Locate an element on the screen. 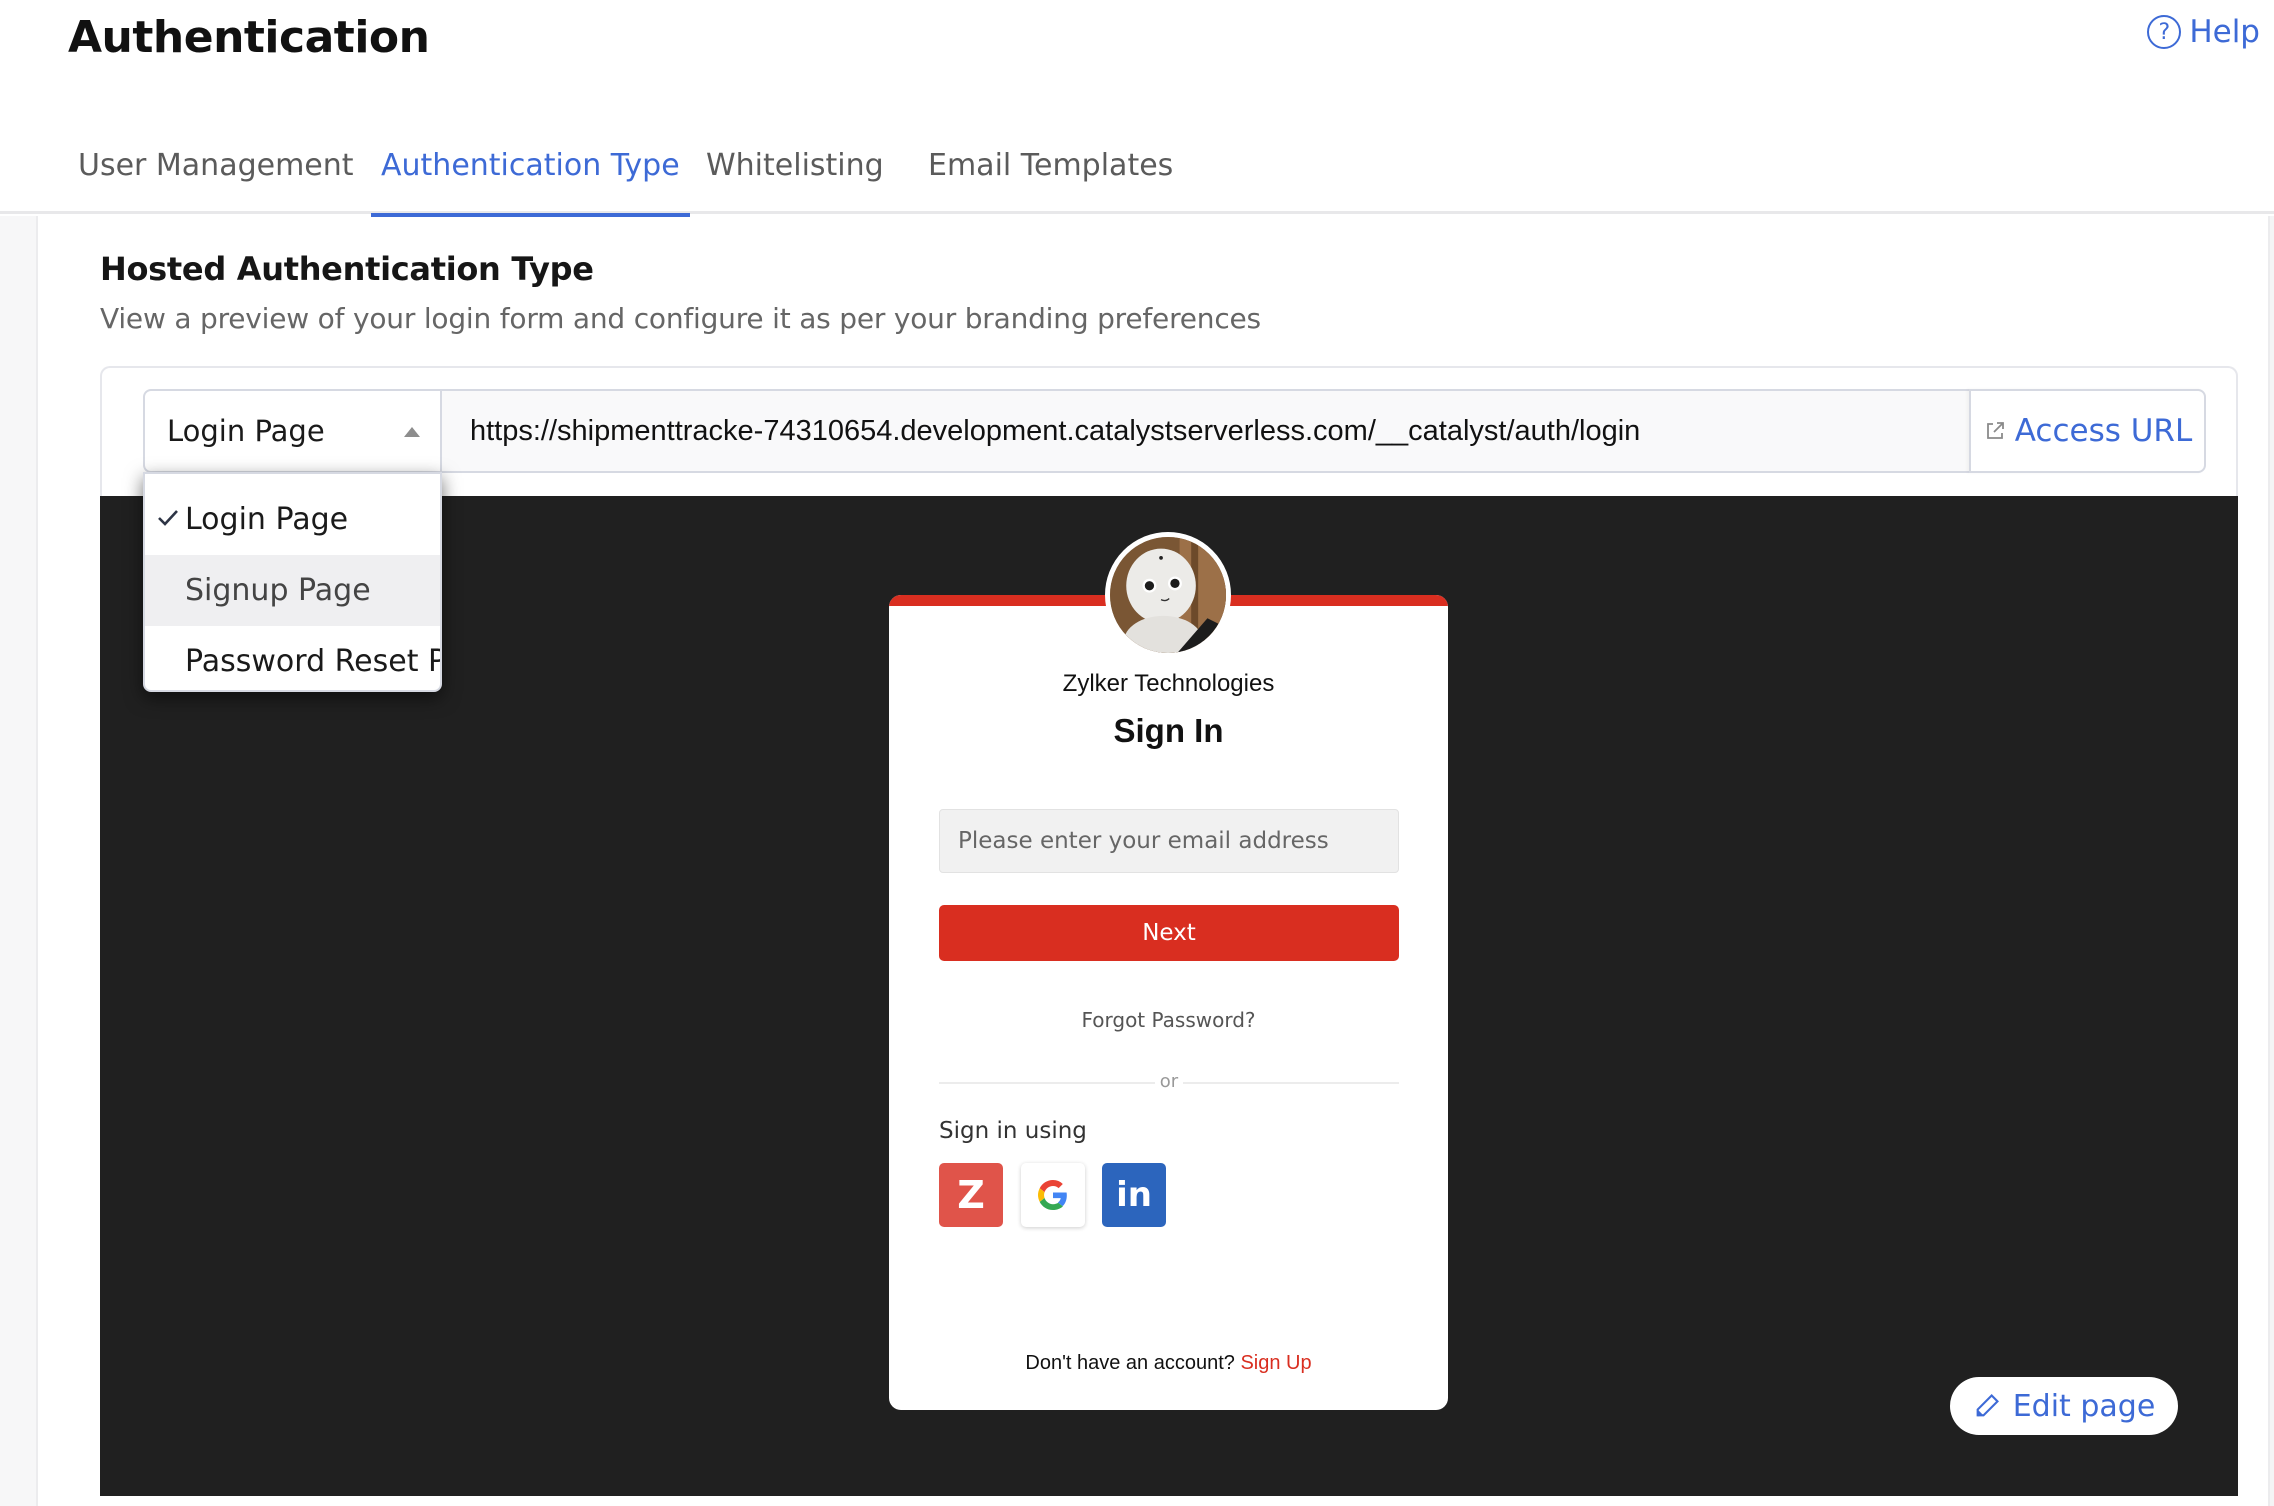 The width and height of the screenshot is (2274, 1506). zoho-signin-button: Z is located at coordinates (971, 1195).